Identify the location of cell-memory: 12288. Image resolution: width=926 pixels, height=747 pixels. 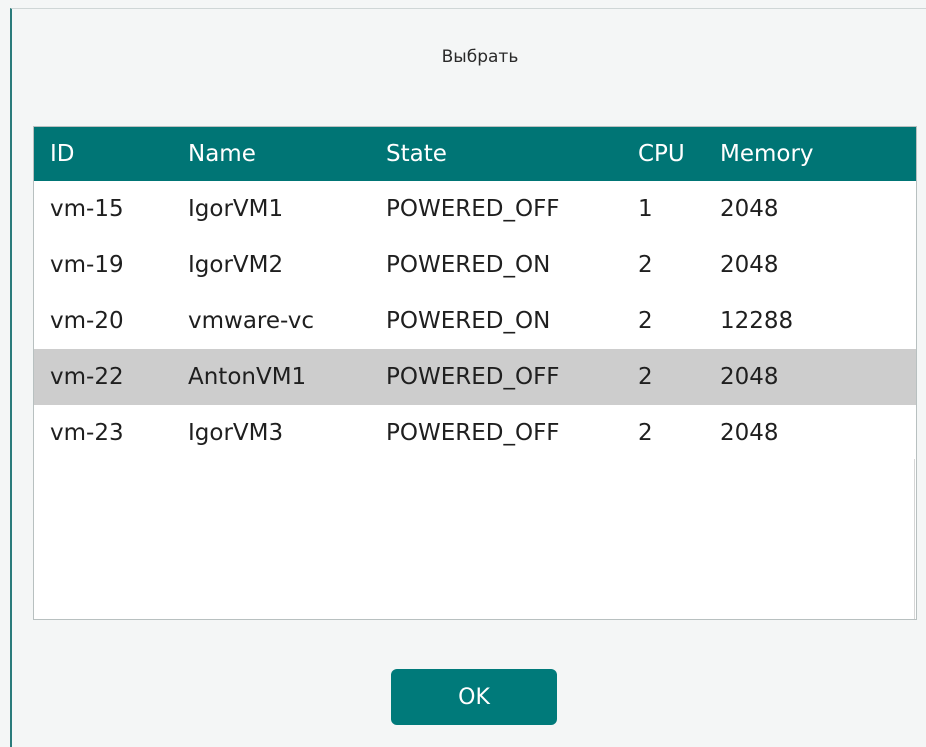
(757, 321).